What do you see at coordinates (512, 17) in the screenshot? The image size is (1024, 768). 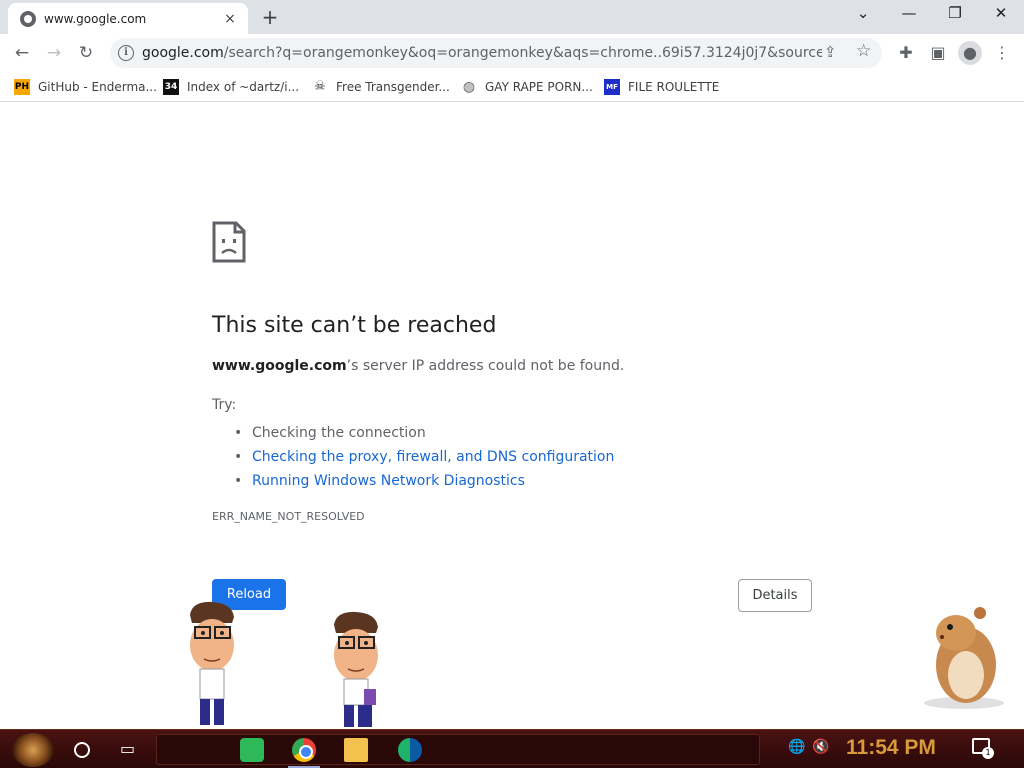 I see `tab-strip: www.google.com × + ⌄ — ❐ ✕` at bounding box center [512, 17].